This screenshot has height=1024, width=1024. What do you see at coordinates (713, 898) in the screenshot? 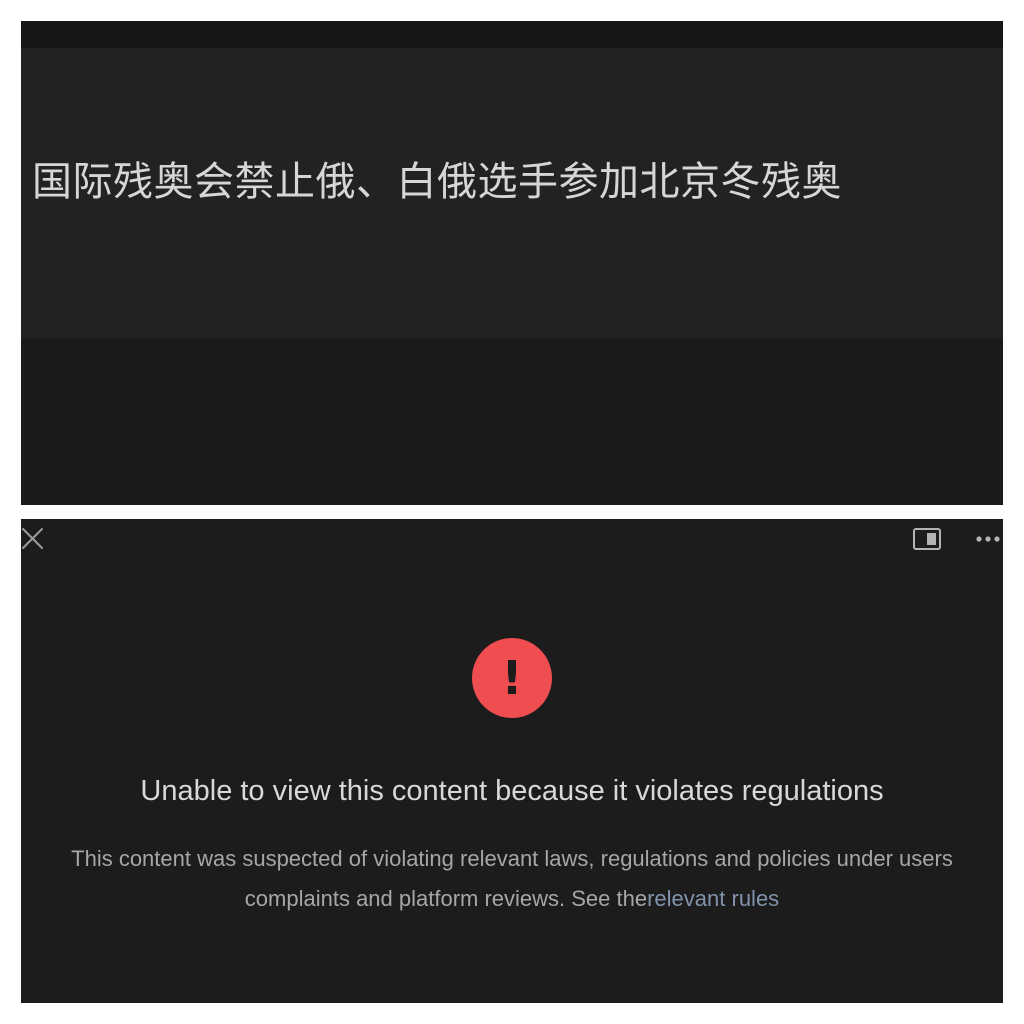
I see `relevant-rules-link: relevant rules` at bounding box center [713, 898].